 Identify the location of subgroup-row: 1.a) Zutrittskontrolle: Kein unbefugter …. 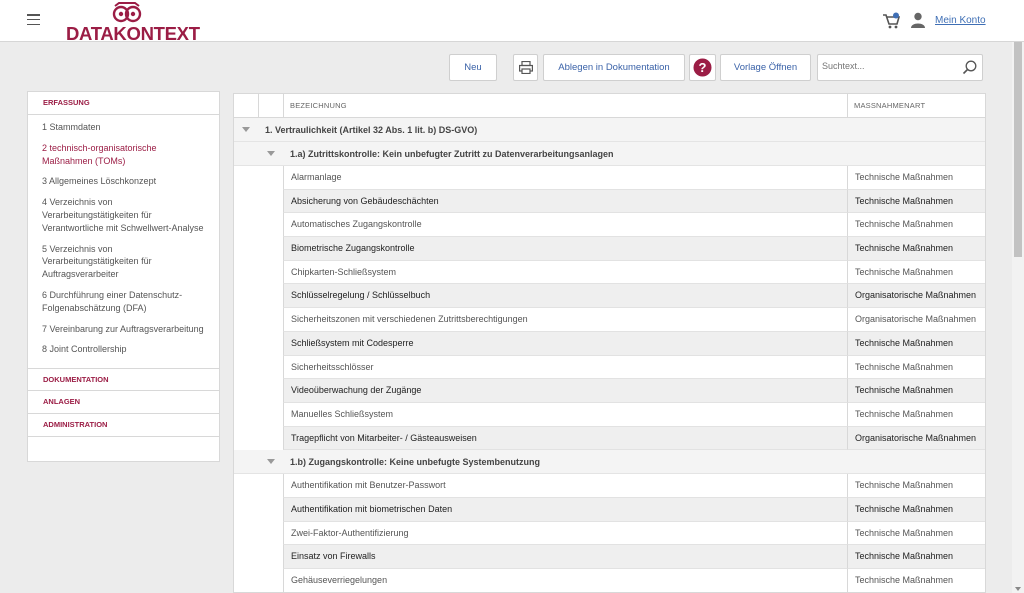
(609, 154).